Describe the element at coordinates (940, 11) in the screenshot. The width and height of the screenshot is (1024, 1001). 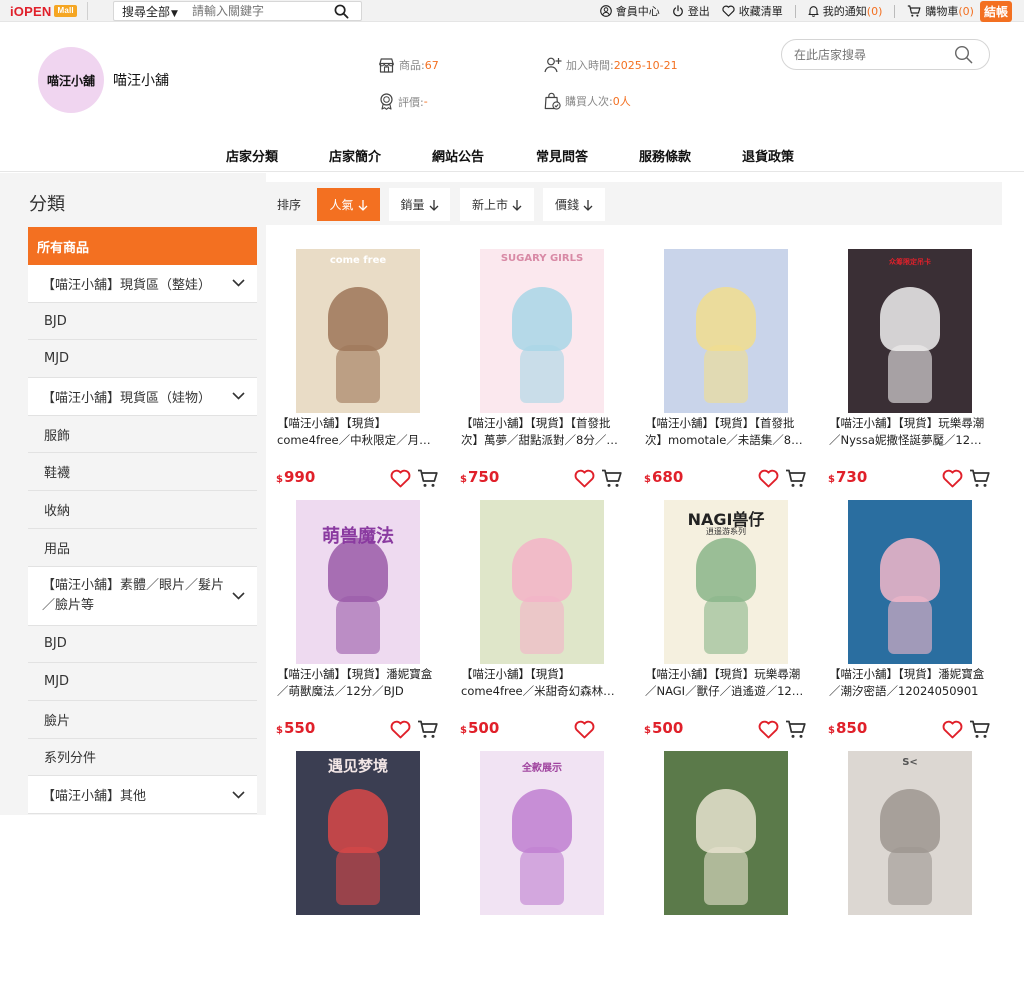
I see `cart-link: 購物車 (0)` at that location.